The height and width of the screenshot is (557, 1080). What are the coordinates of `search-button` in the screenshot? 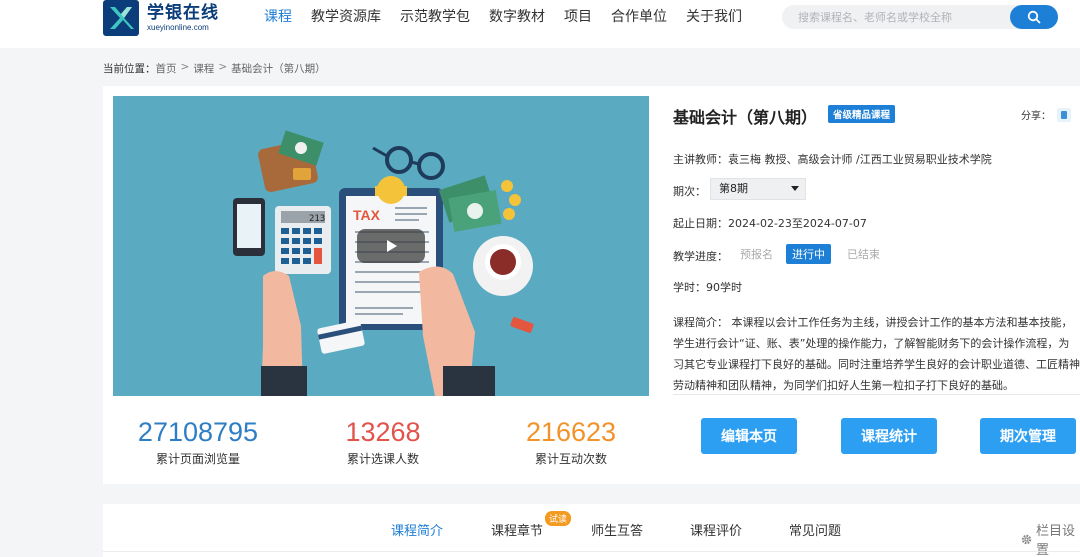 It's located at (1034, 17).